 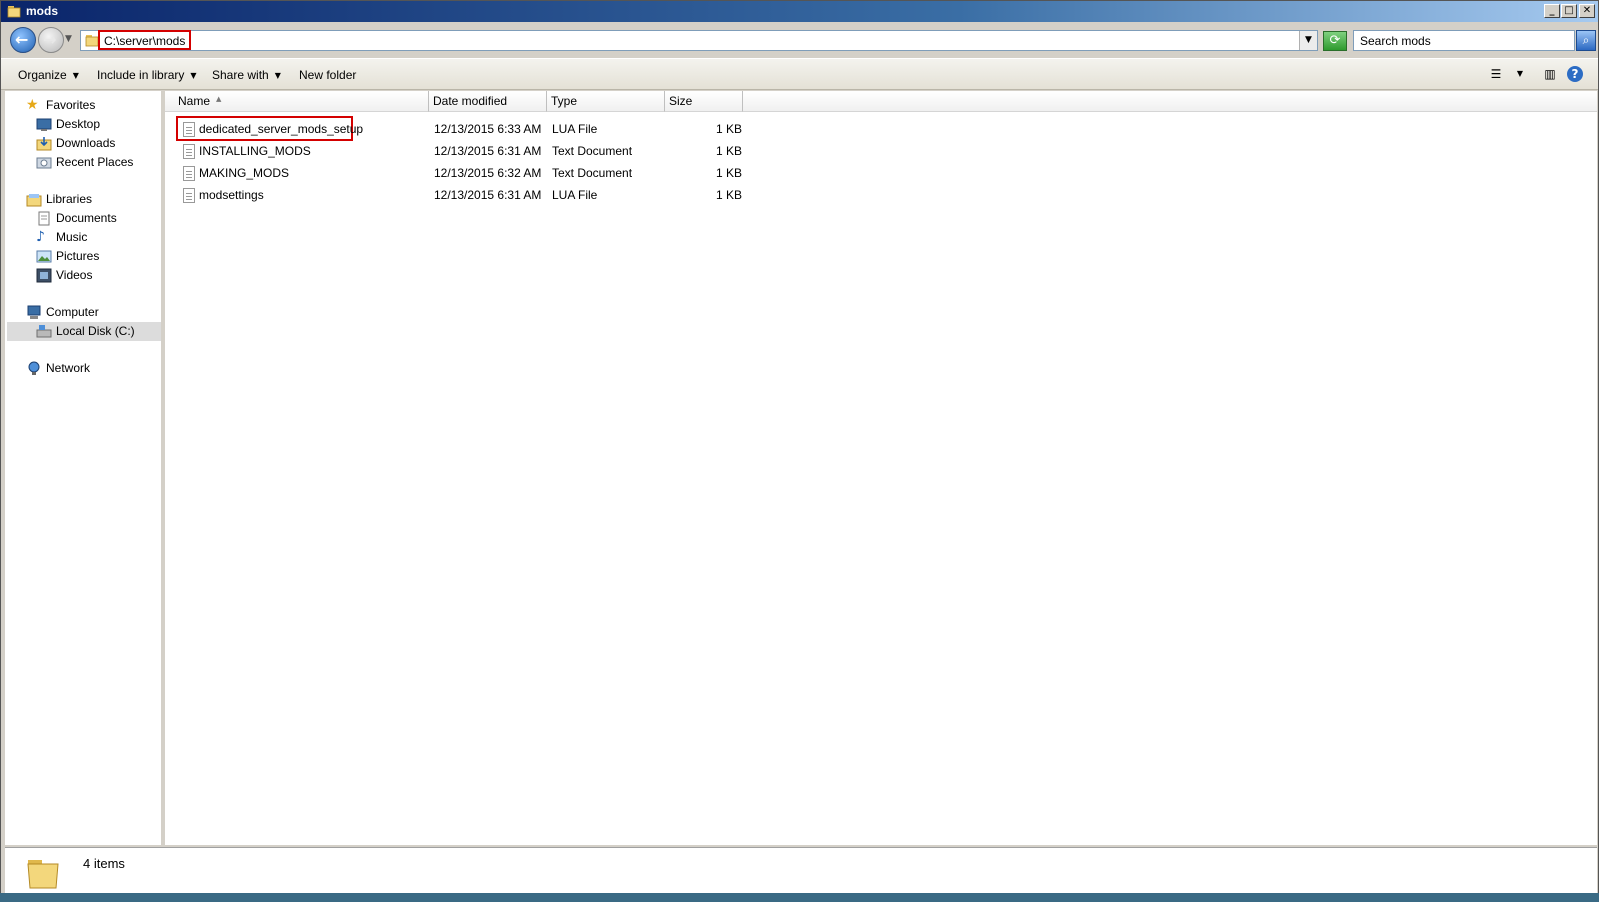 I want to click on address-path: C:\server\mods, so click(x=145, y=40).